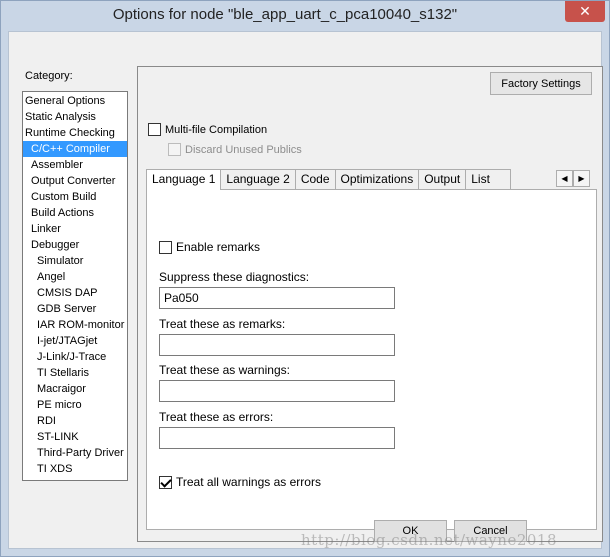 This screenshot has width=610, height=557. Describe the element at coordinates (60, 261) in the screenshot. I see `category-item-label: Simulator` at that location.